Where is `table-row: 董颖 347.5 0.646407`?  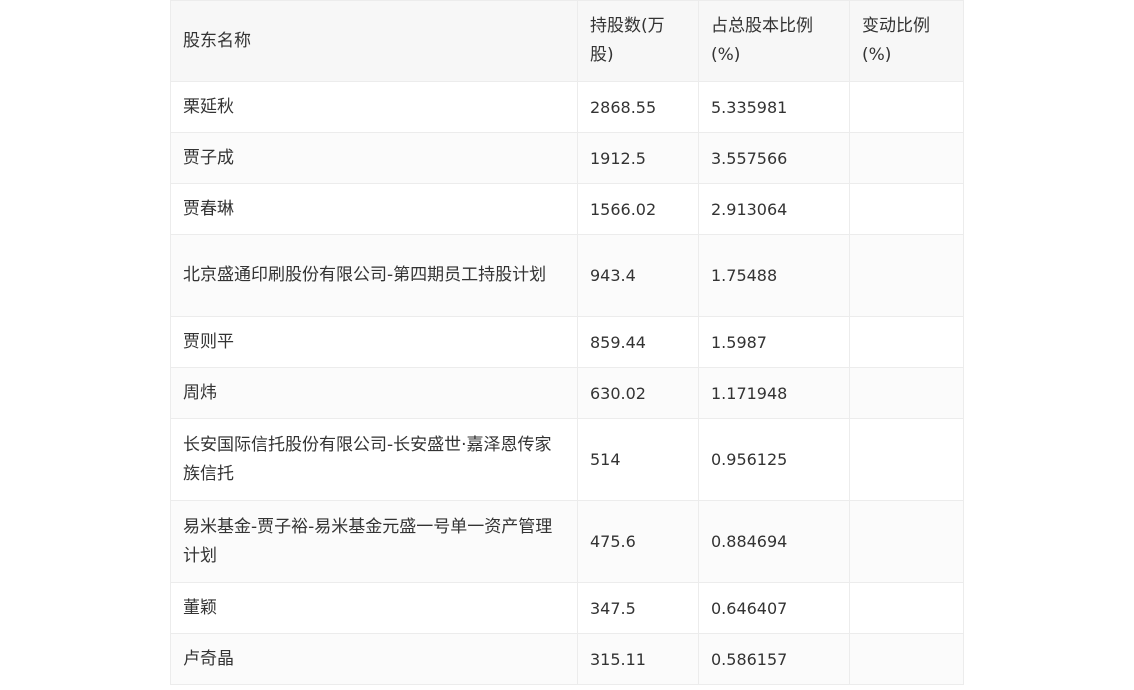
table-row: 董颖 347.5 0.646407 is located at coordinates (567, 608).